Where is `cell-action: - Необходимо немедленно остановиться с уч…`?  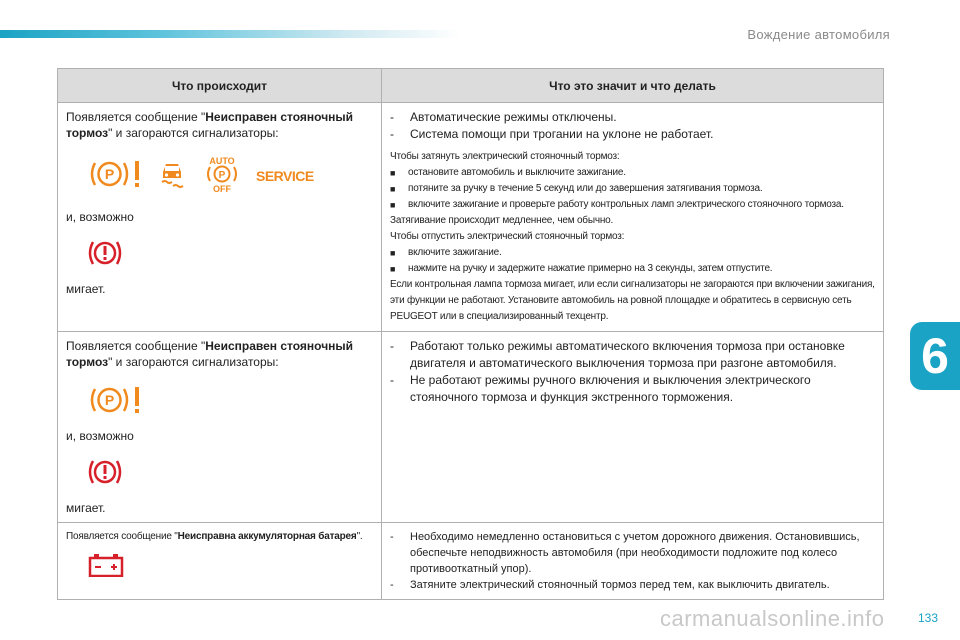
cell-action: - Необходимо немедленно остановиться с уч… is located at coordinates (632, 561).